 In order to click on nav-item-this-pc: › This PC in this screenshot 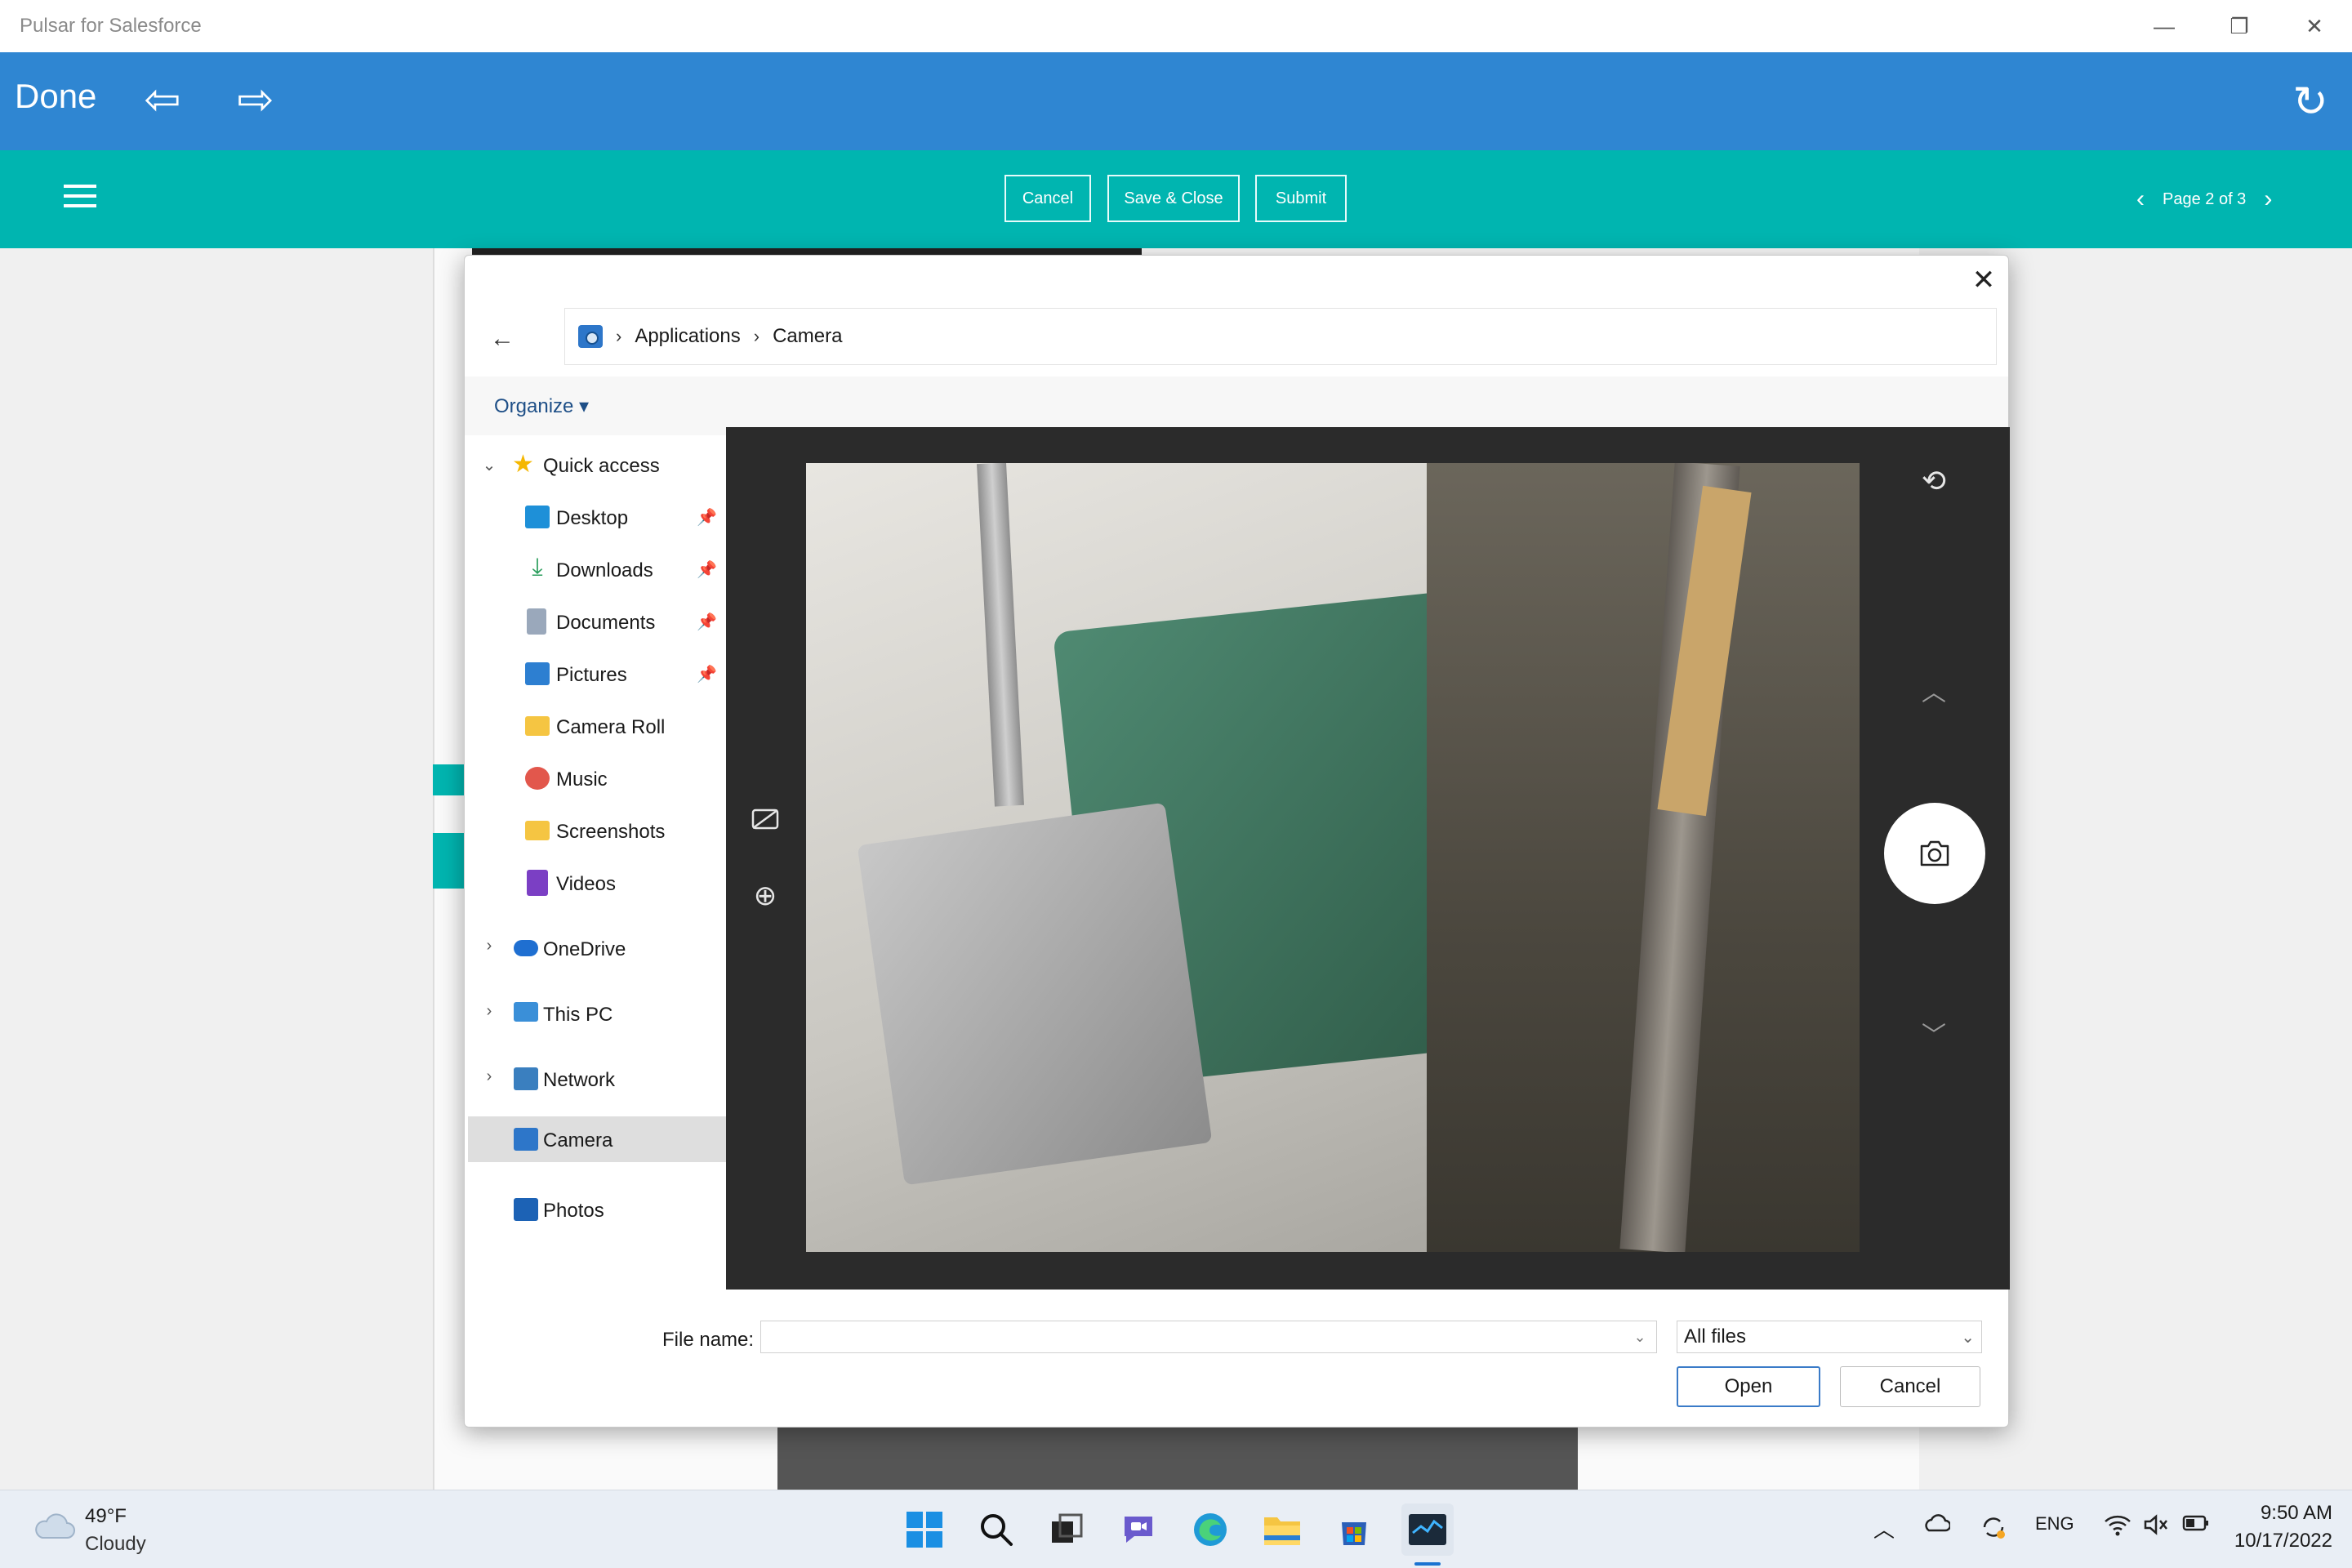, I will do `click(594, 1014)`.